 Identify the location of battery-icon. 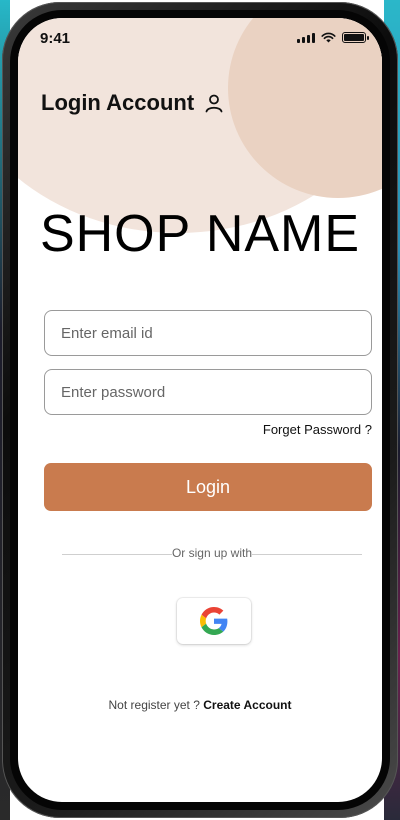
(355, 37).